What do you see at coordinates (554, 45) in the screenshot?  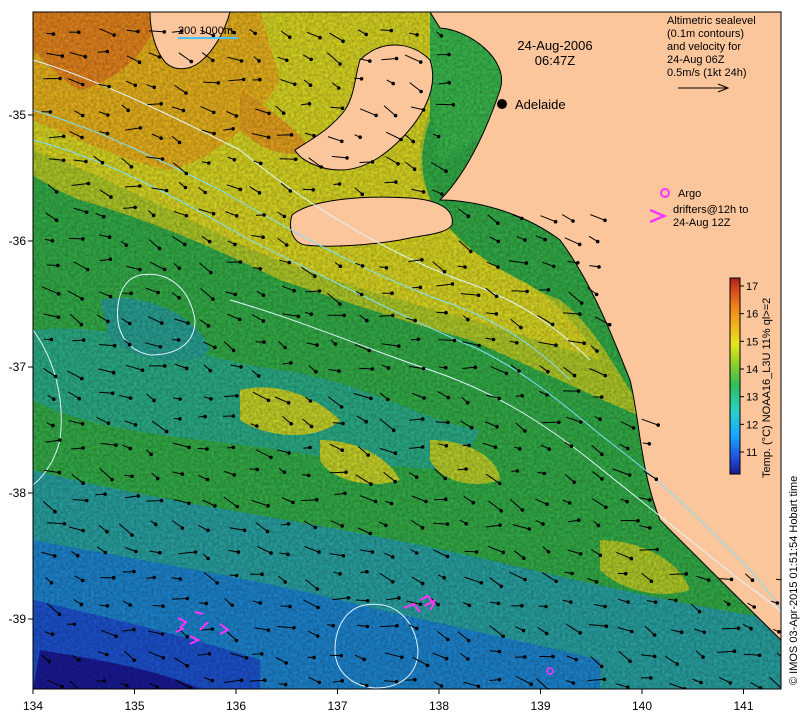 I see `map-date: 24-Aug-2006` at bounding box center [554, 45].